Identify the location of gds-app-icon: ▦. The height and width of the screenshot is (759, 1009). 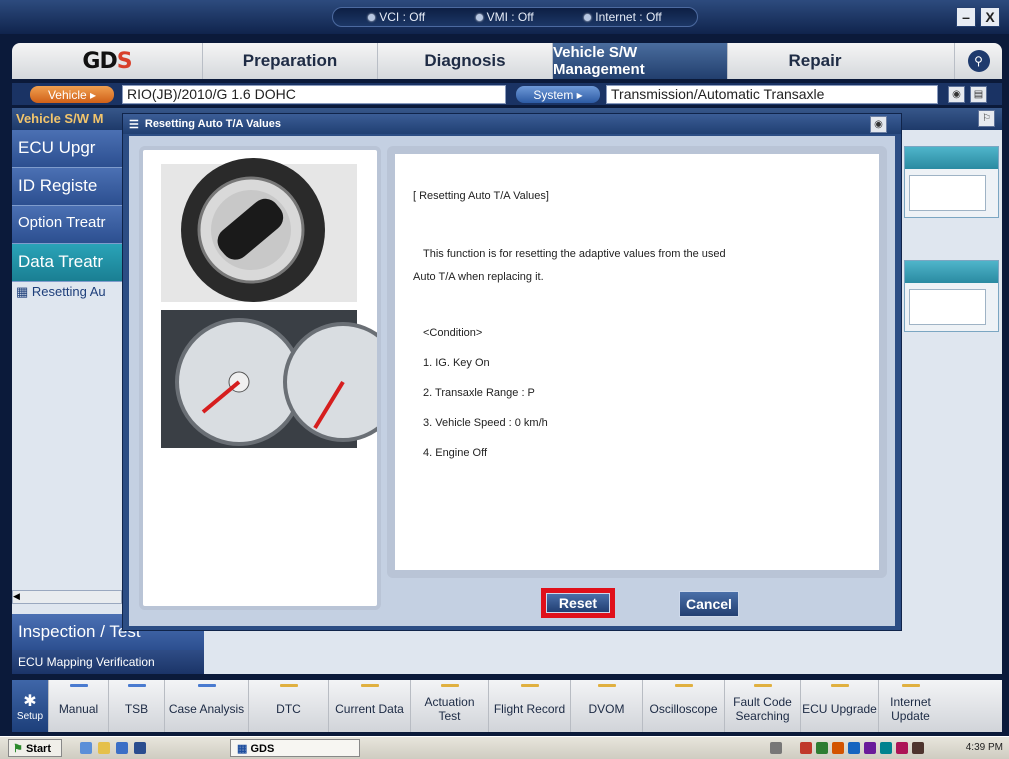
(242, 749).